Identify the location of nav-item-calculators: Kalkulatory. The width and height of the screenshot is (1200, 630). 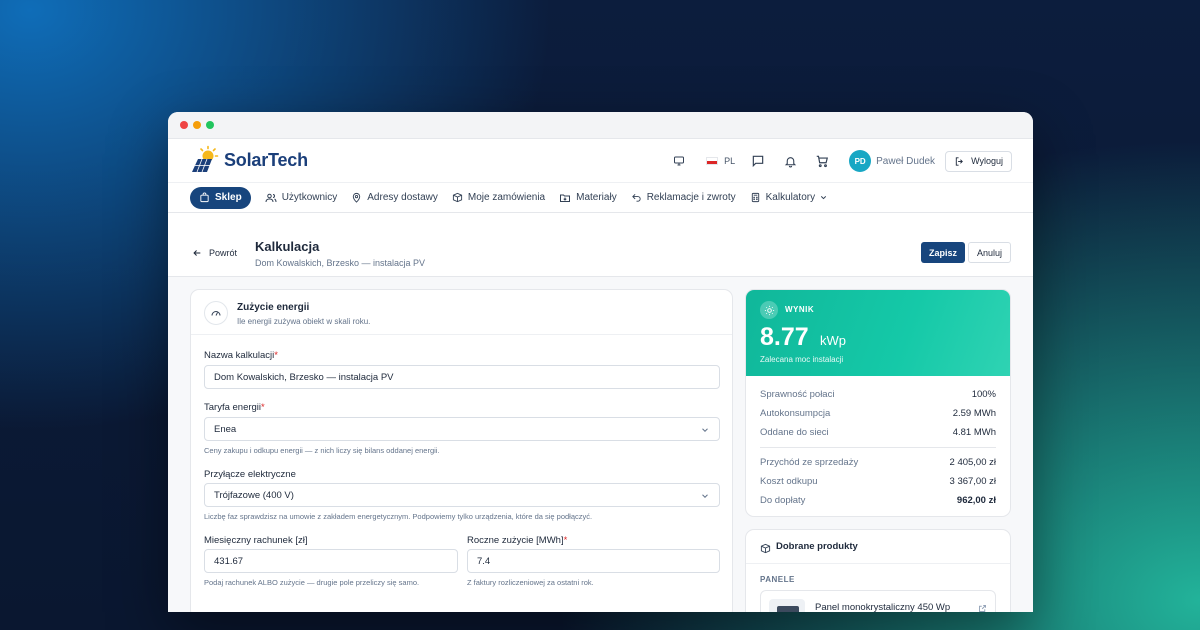
(789, 197).